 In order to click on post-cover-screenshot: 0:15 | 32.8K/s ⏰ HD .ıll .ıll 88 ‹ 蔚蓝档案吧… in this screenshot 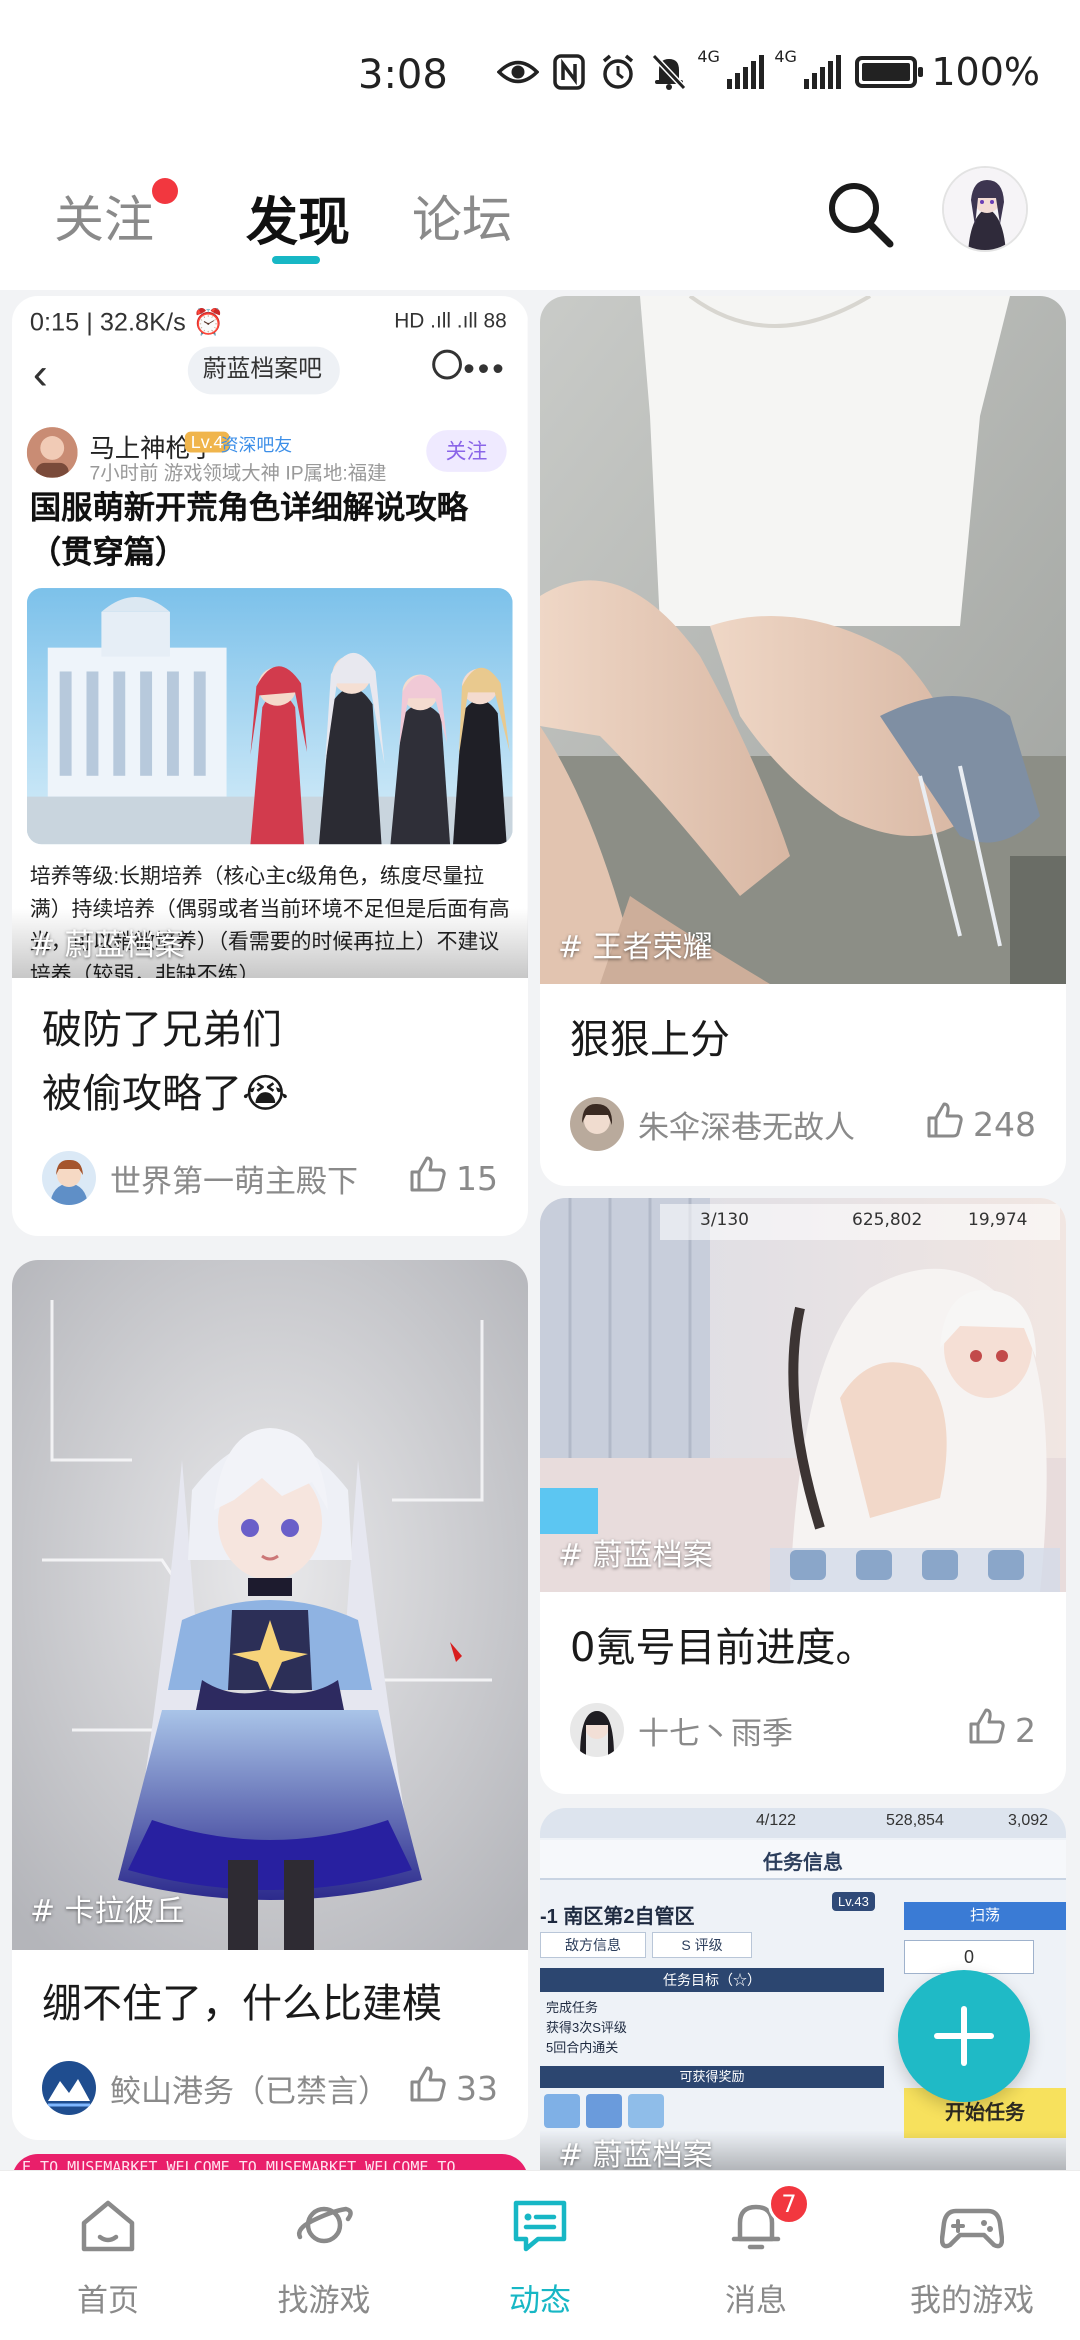, I will do `click(270, 637)`.